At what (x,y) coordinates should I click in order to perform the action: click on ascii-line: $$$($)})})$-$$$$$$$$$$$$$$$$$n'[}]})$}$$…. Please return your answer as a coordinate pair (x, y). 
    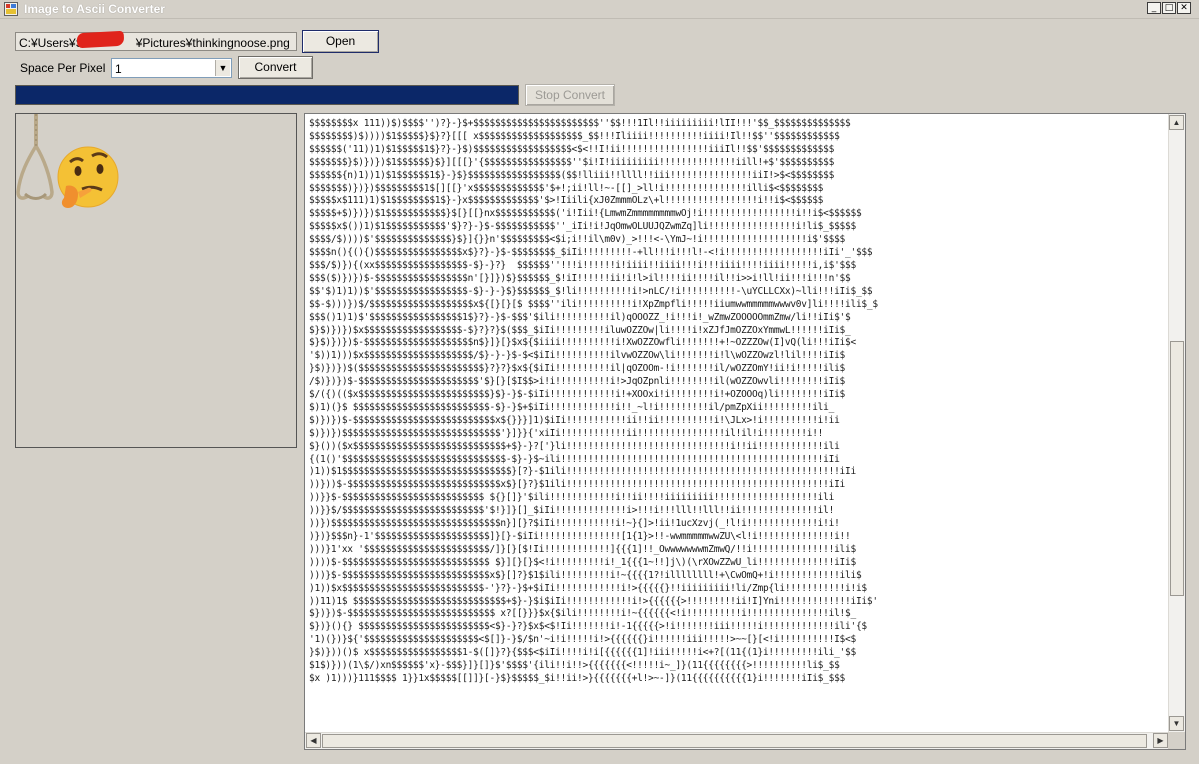
    Looking at the image, I should click on (580, 278).